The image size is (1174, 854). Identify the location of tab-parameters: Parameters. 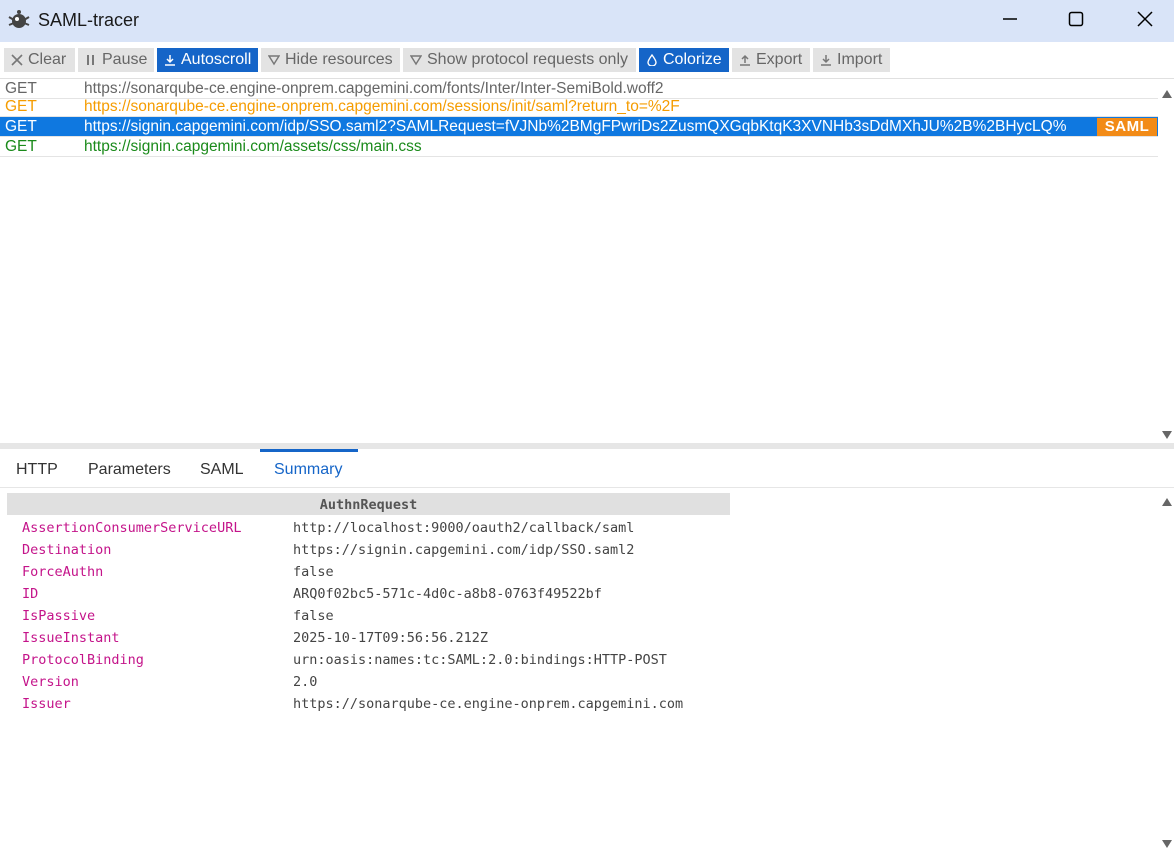
(129, 468).